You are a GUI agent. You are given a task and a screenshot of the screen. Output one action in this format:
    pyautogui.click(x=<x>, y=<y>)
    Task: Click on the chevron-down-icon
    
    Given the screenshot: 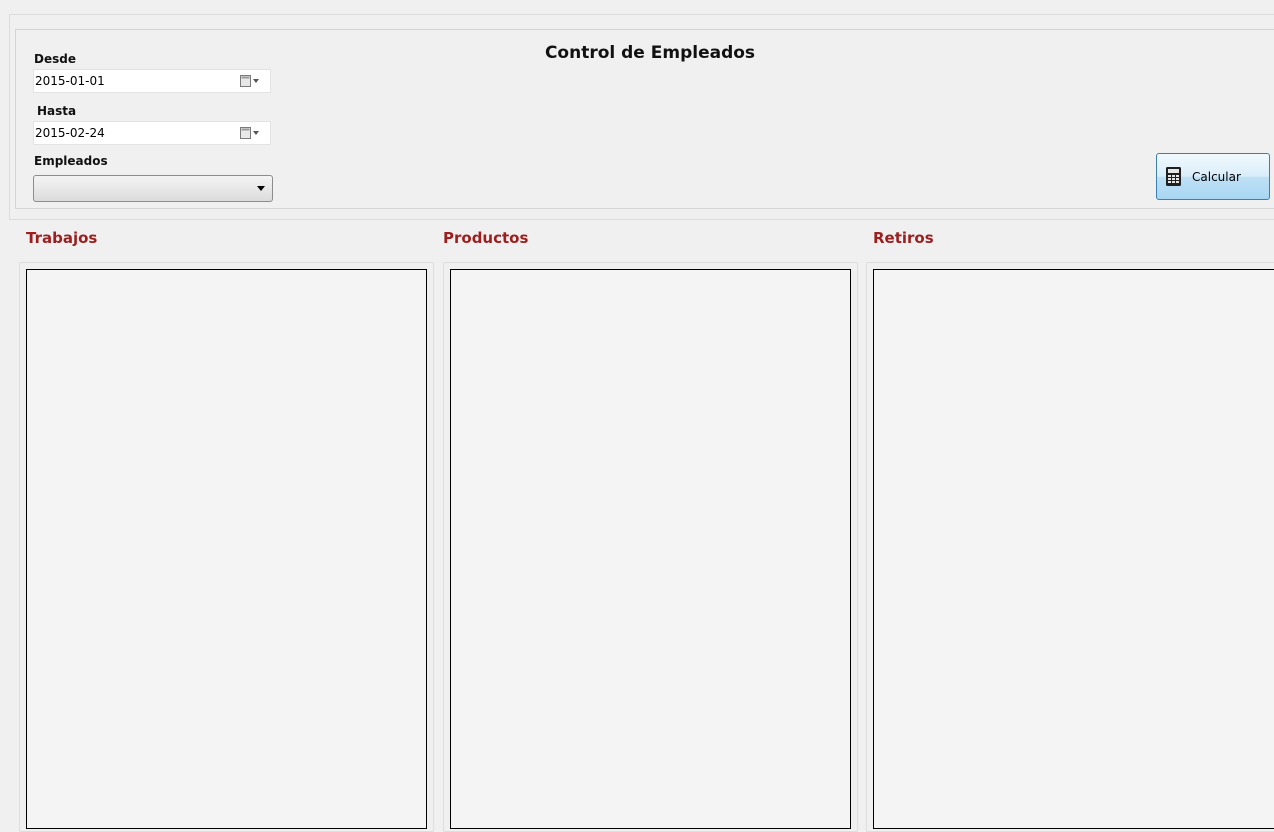 What is the action you would take?
    pyautogui.click(x=261, y=188)
    